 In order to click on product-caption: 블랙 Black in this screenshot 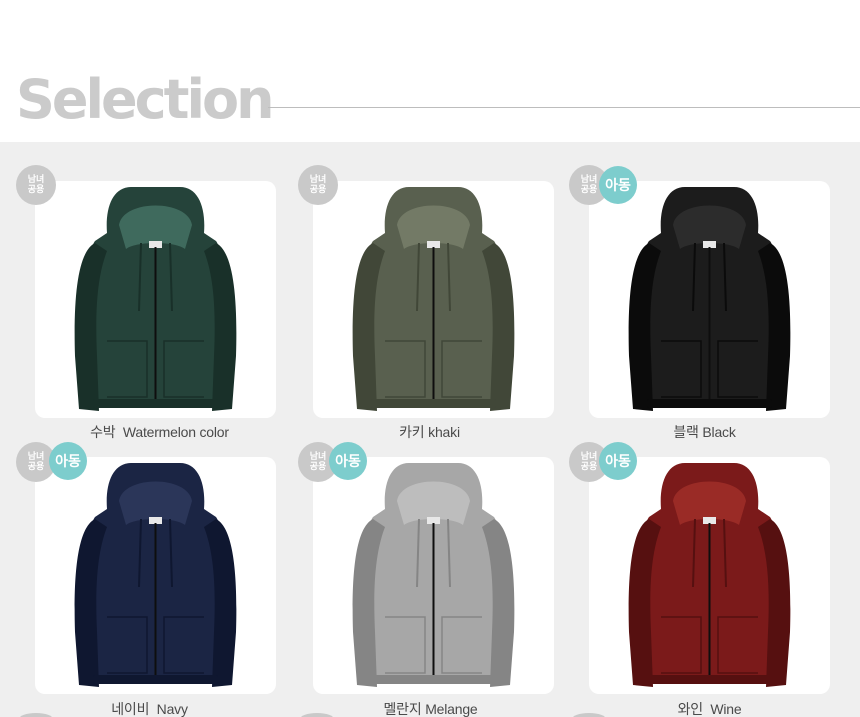, I will do `click(704, 432)`.